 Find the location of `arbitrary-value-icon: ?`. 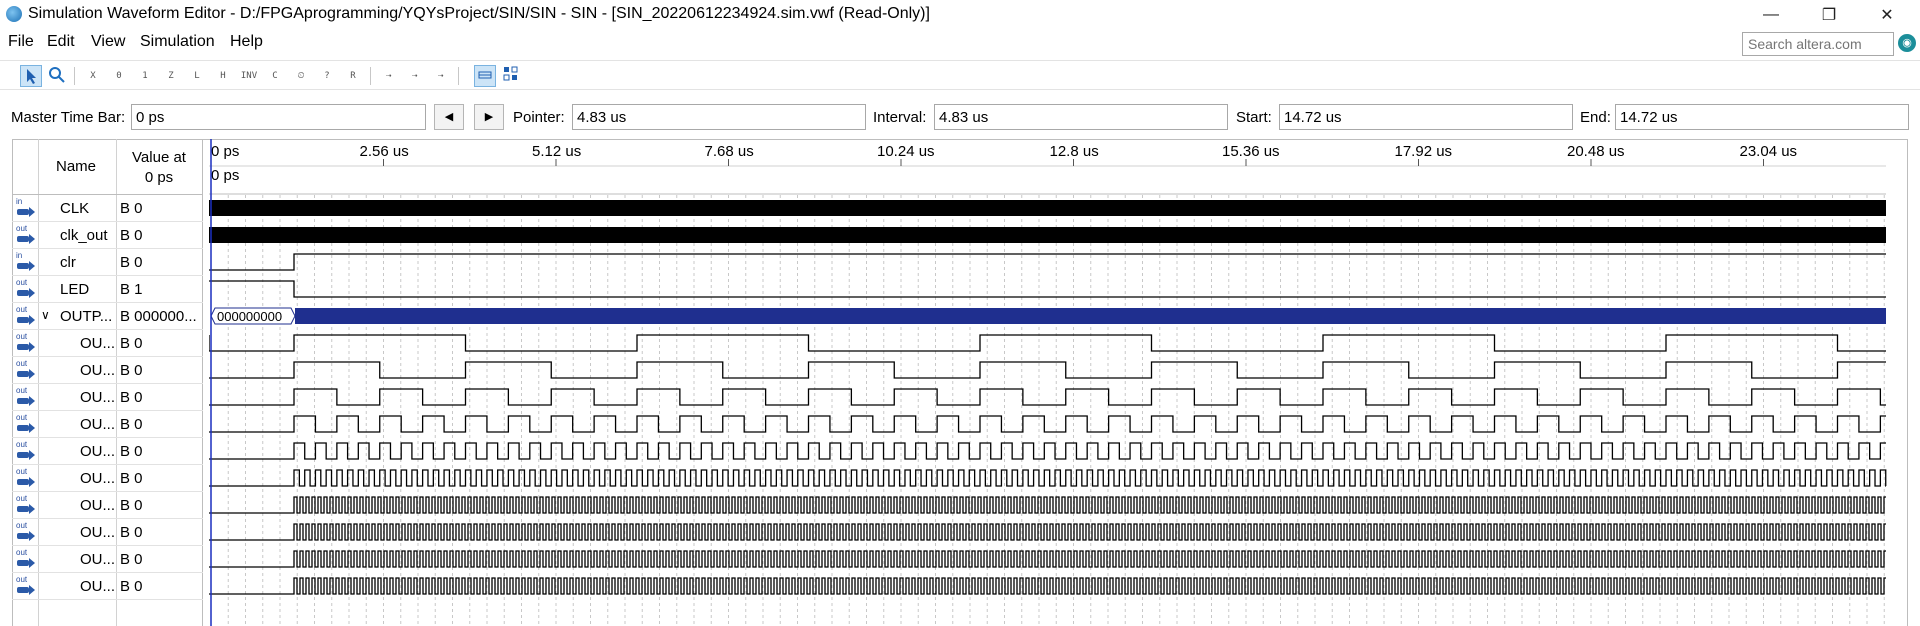

arbitrary-value-icon: ? is located at coordinates (327, 76).